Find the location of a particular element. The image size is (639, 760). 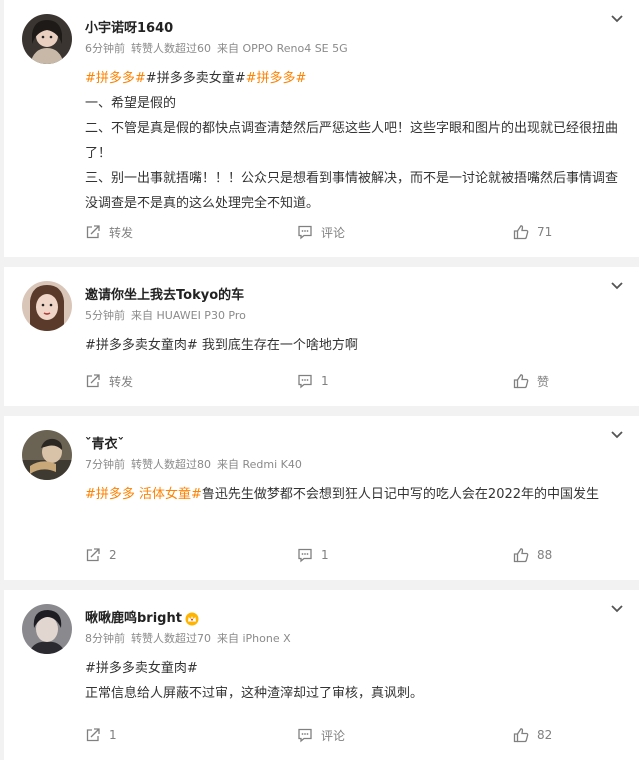

action-bar: 1 评论 82 is located at coordinates (318, 735).